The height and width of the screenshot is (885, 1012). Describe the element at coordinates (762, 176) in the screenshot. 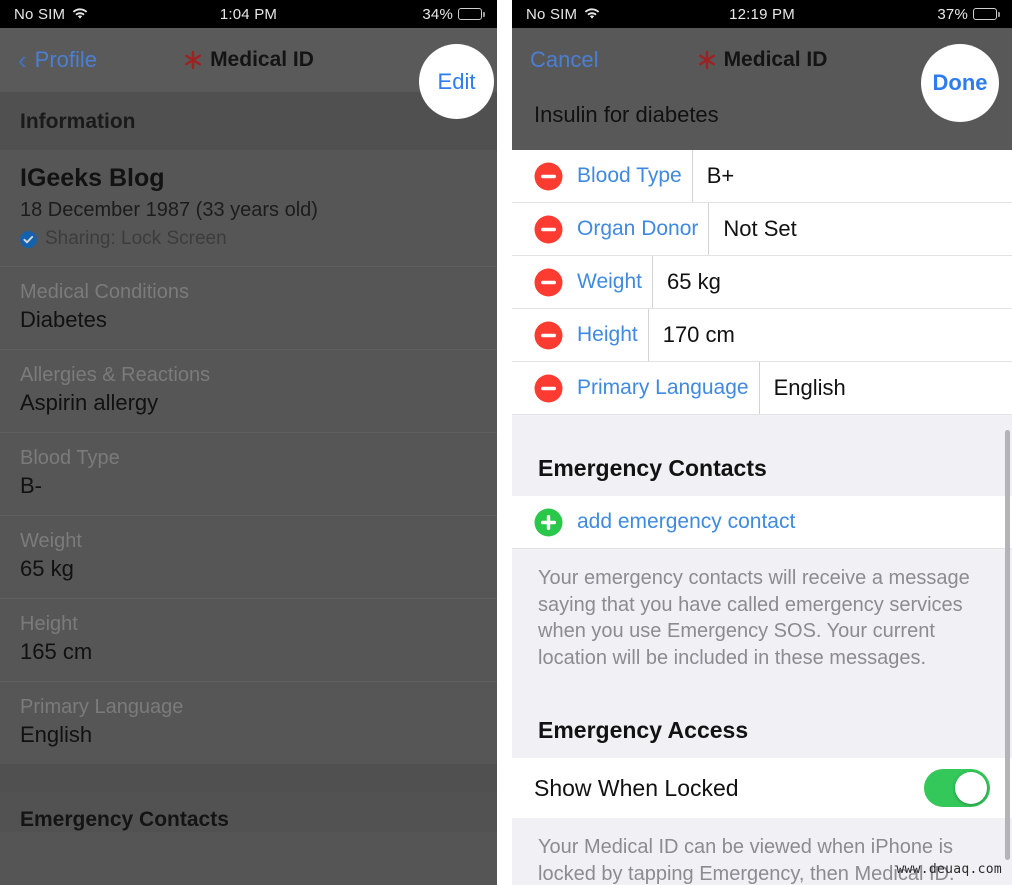

I see `edit-row: Blood Type B+` at that location.